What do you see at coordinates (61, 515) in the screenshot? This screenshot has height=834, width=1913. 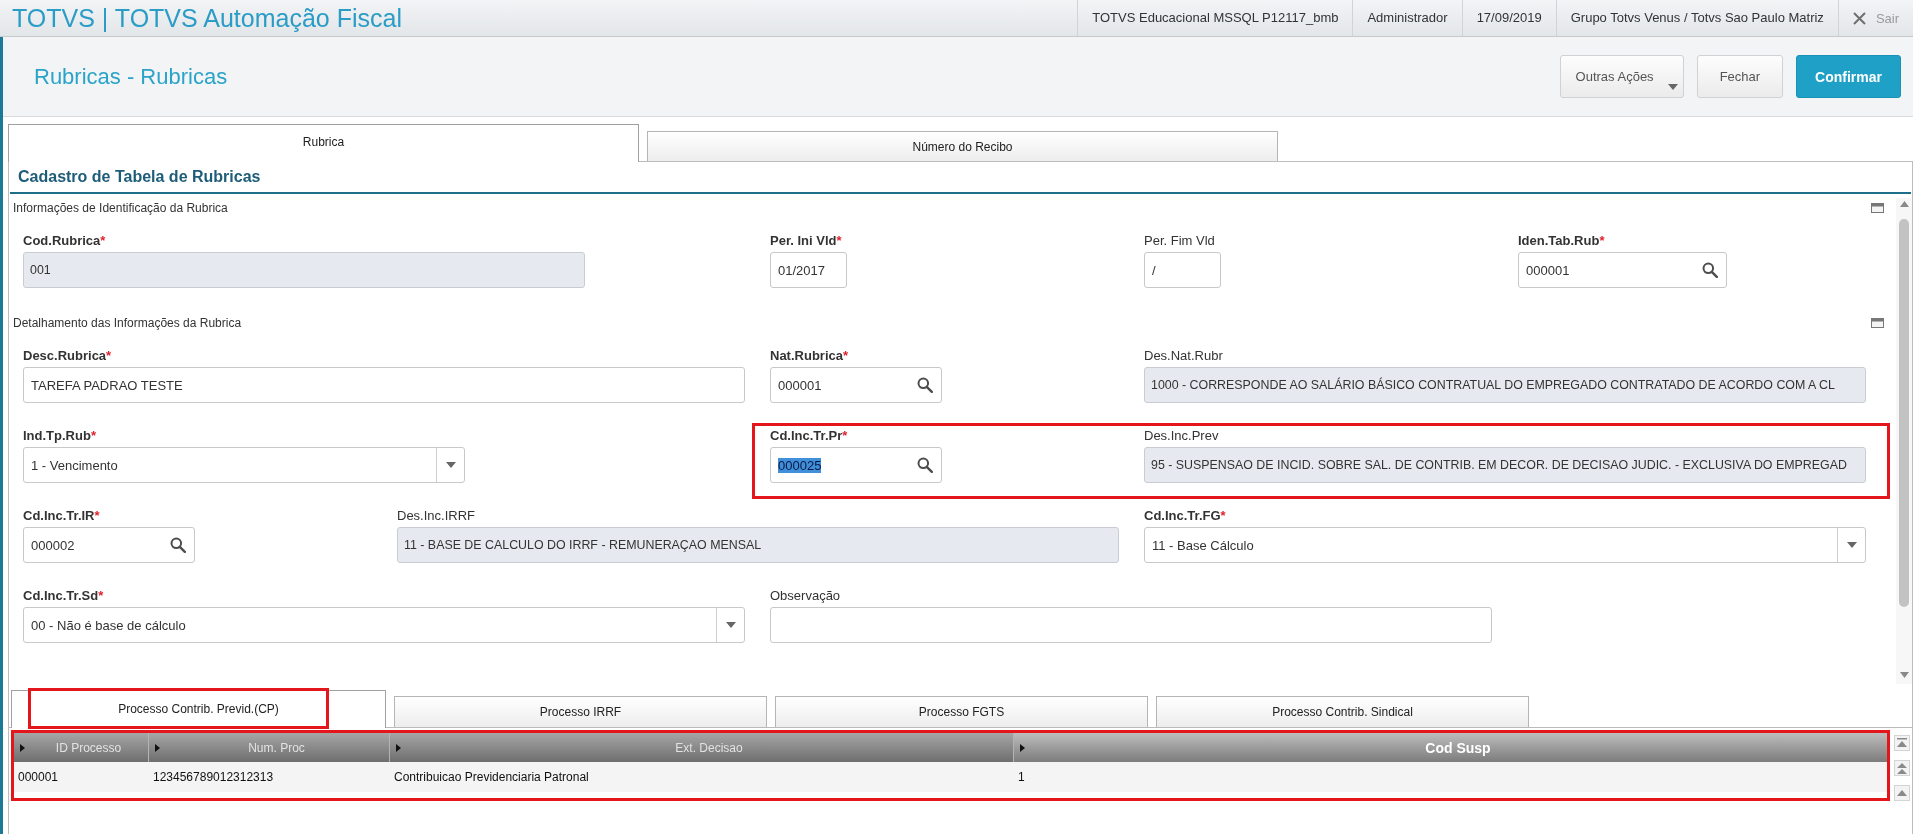 I see `field-label: Cd.Inc.Tr.IR*` at bounding box center [61, 515].